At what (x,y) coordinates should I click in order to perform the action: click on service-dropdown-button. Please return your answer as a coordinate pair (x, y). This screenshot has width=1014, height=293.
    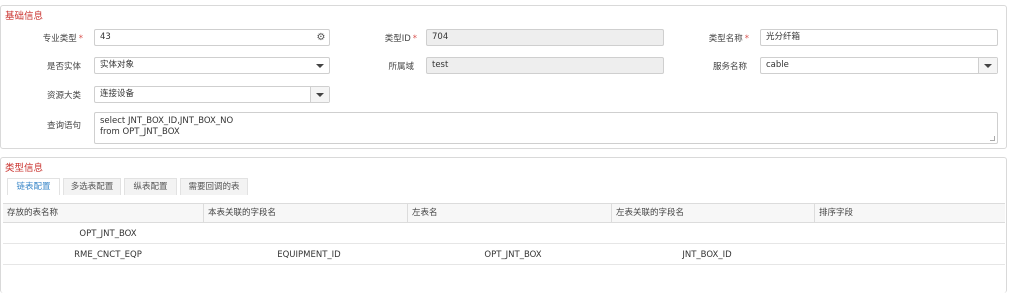
    Looking at the image, I should click on (987, 65).